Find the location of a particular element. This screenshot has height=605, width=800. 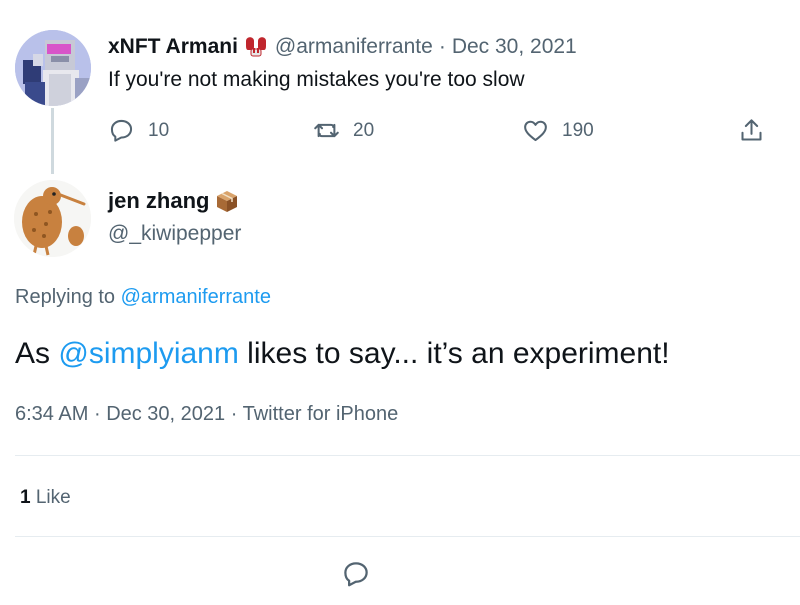

avatar-jen-zhang is located at coordinates (52, 218).